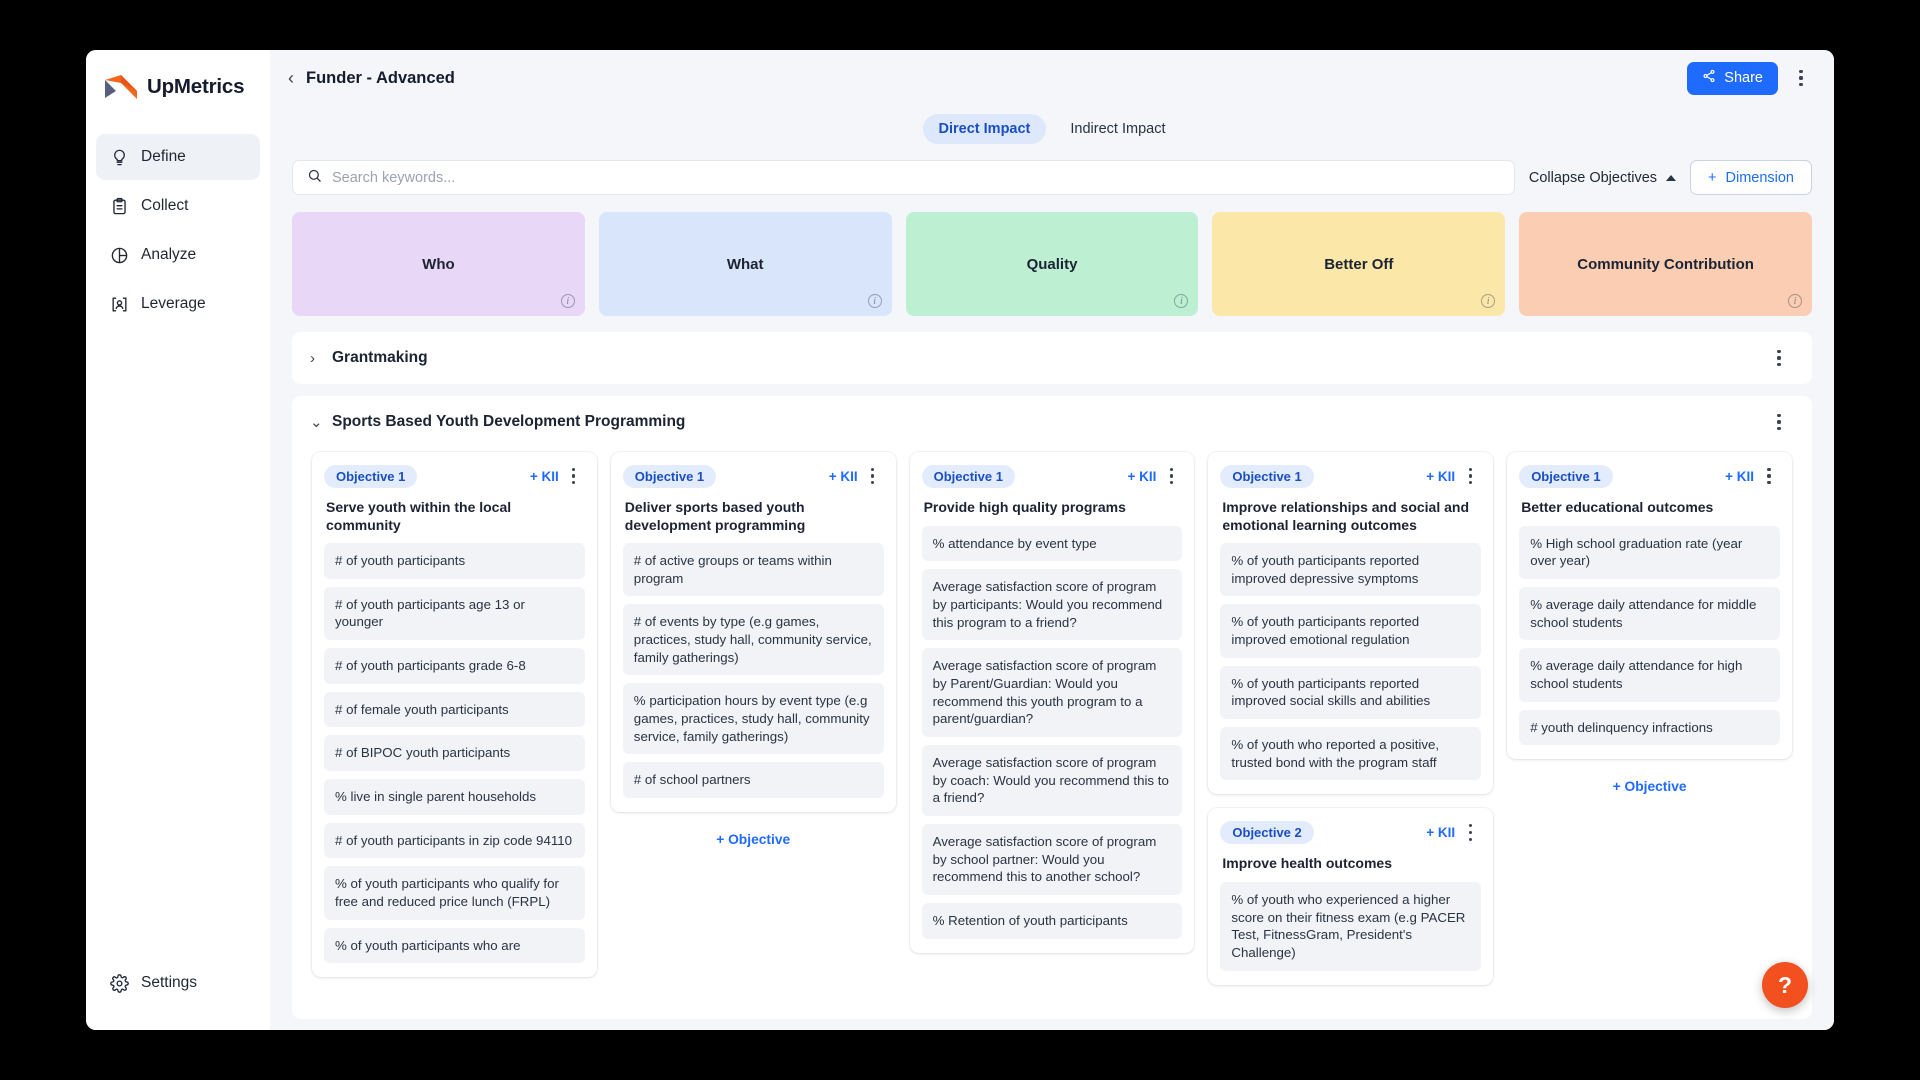  What do you see at coordinates (178, 304) in the screenshot?
I see `sidebar-item-leverage: Leverage` at bounding box center [178, 304].